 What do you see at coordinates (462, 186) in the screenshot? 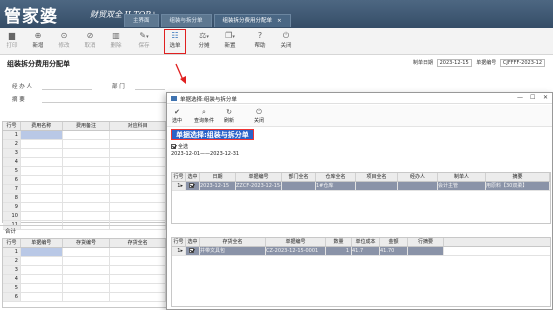
I see `grid-cell: 会计主管` at bounding box center [462, 186].